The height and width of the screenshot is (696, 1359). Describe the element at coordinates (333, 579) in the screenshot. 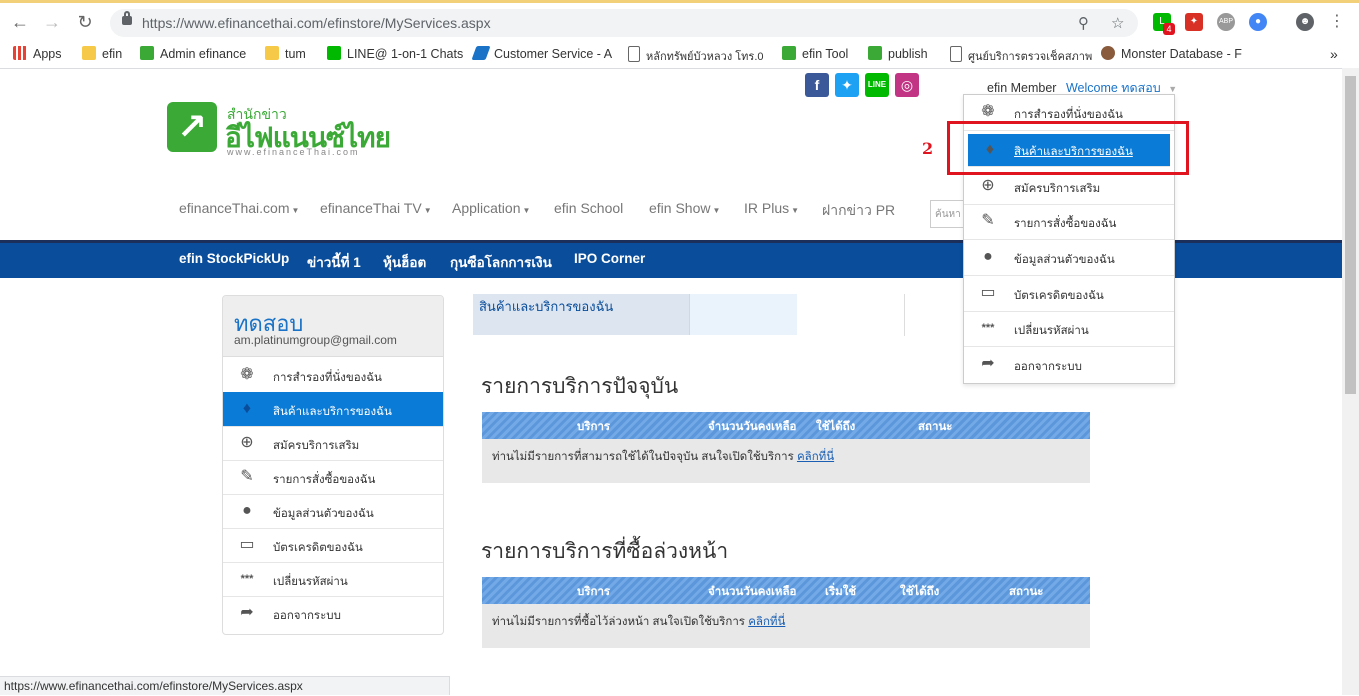

I see `sidebar-item-change-password: *** เปลี่ยนรหัสผ่าน` at that location.